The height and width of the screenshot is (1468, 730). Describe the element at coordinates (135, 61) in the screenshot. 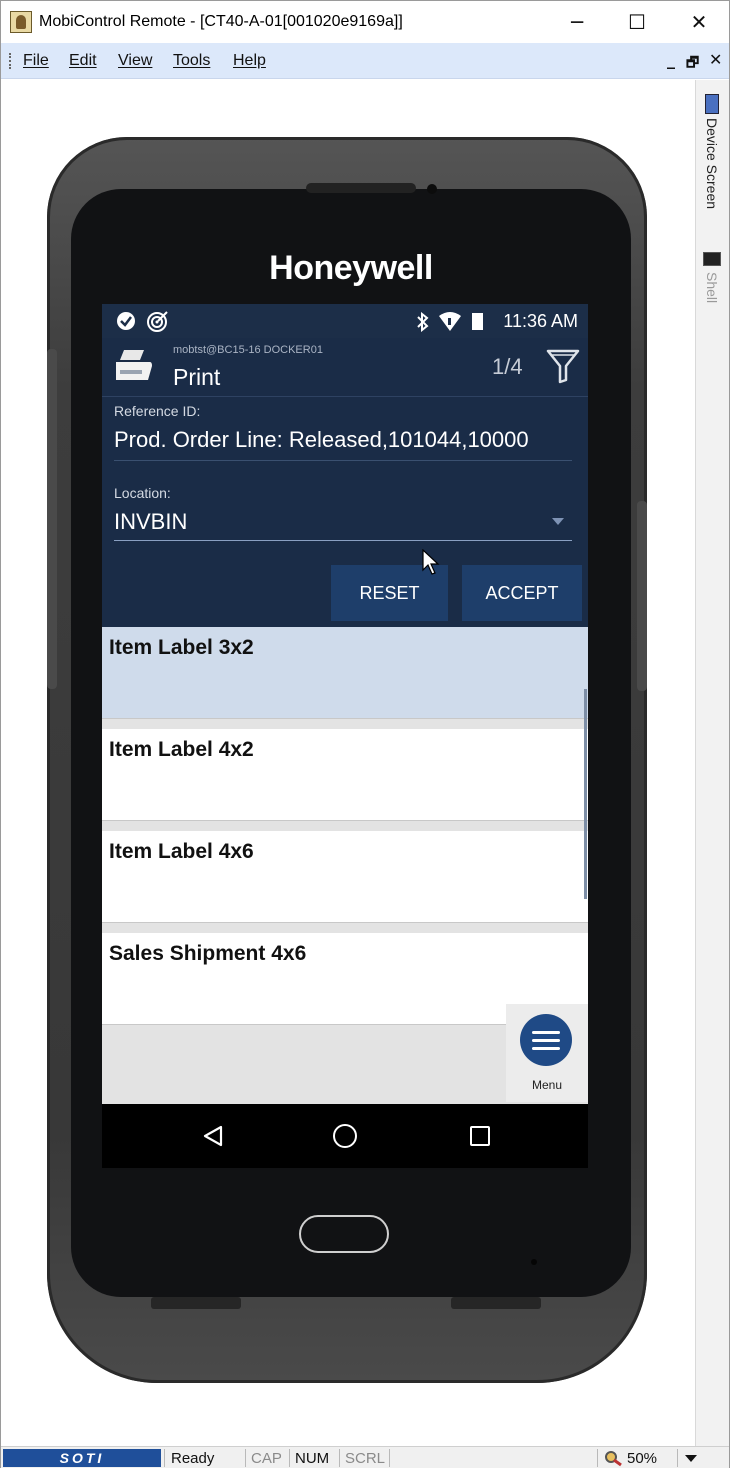

I see `menu-view: View` at that location.